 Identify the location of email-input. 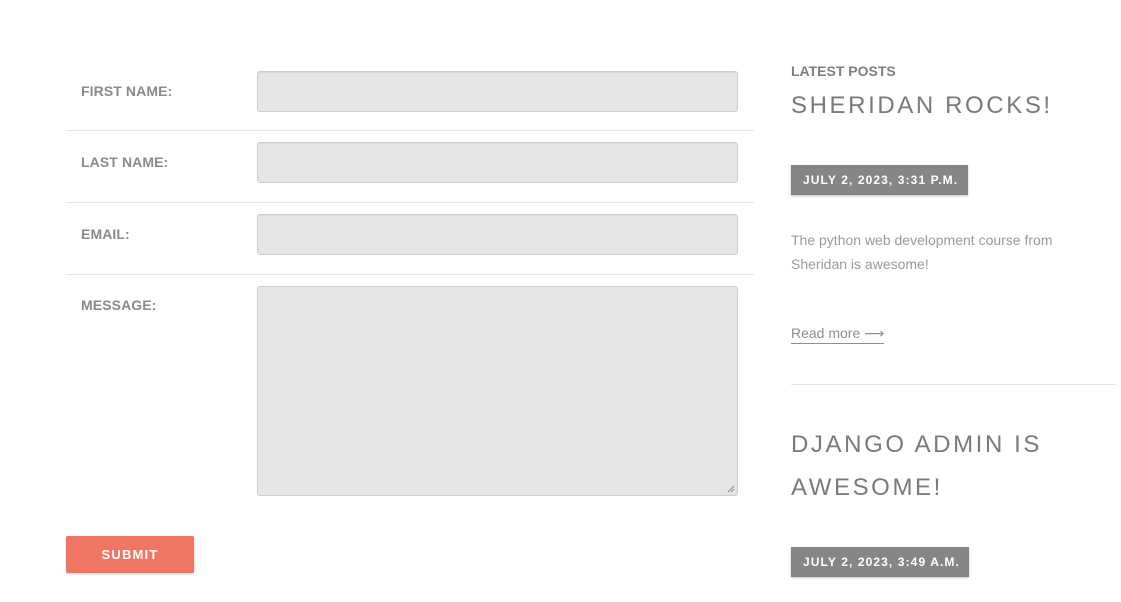
(497, 234).